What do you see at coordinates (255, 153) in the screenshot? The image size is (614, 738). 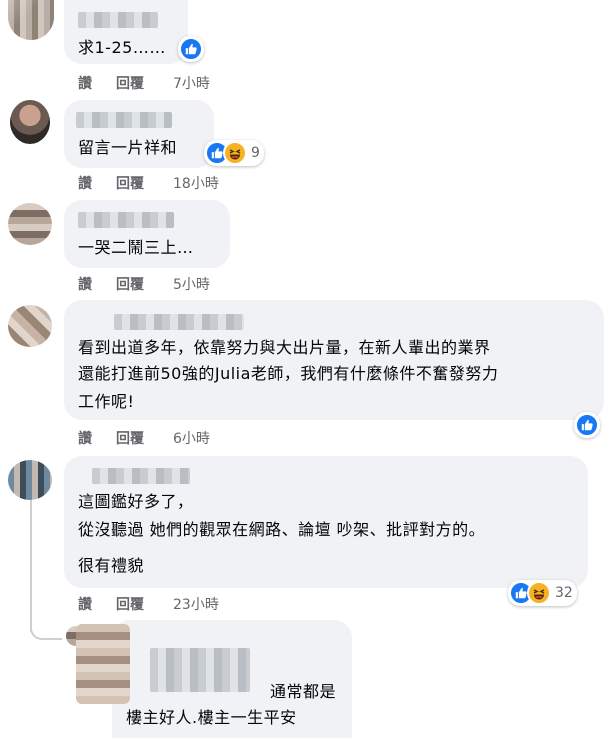 I see `reaction-count: 9` at bounding box center [255, 153].